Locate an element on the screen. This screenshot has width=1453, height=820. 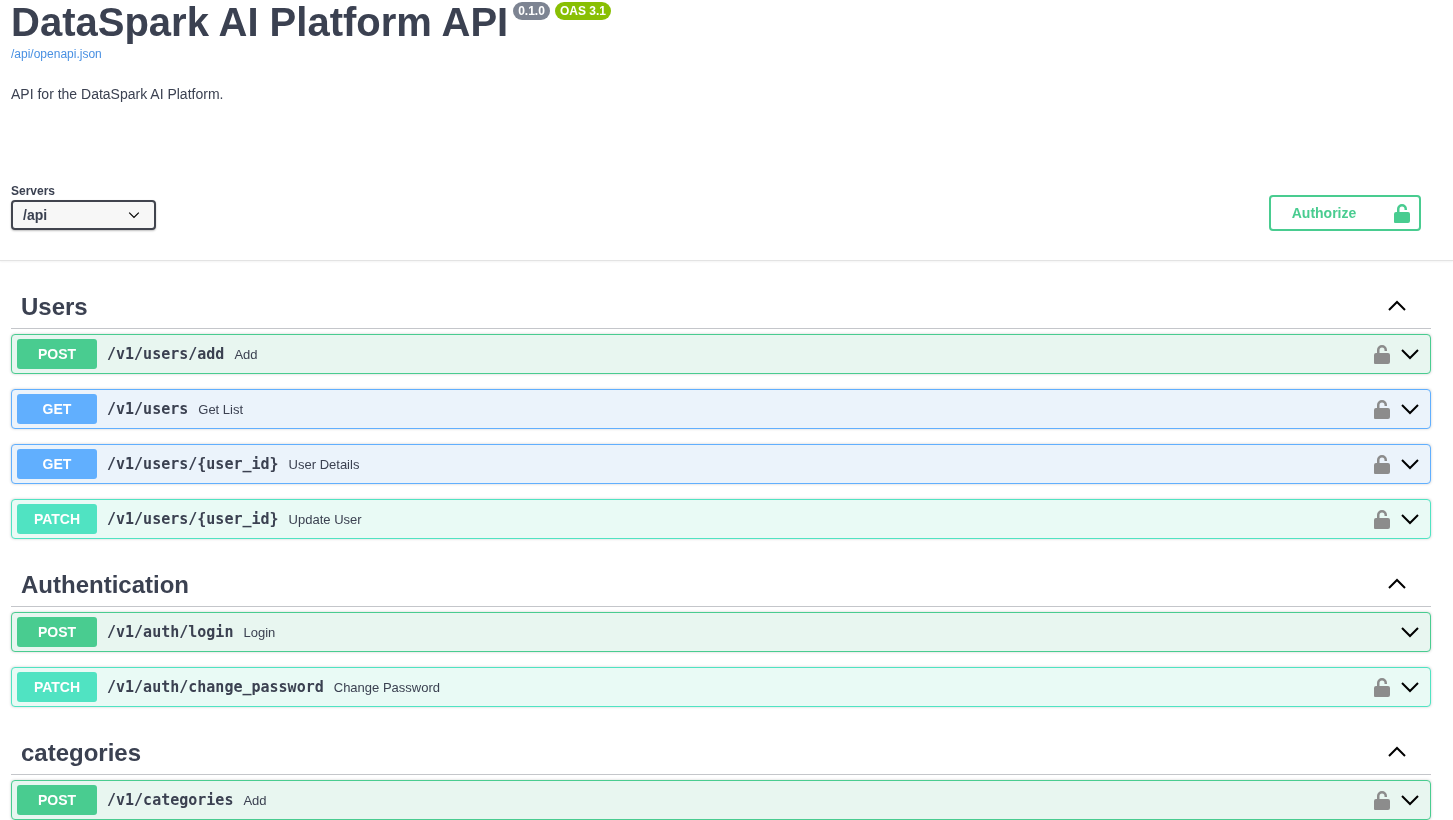
endpoint-path: /v1/auth/login is located at coordinates (170, 632).